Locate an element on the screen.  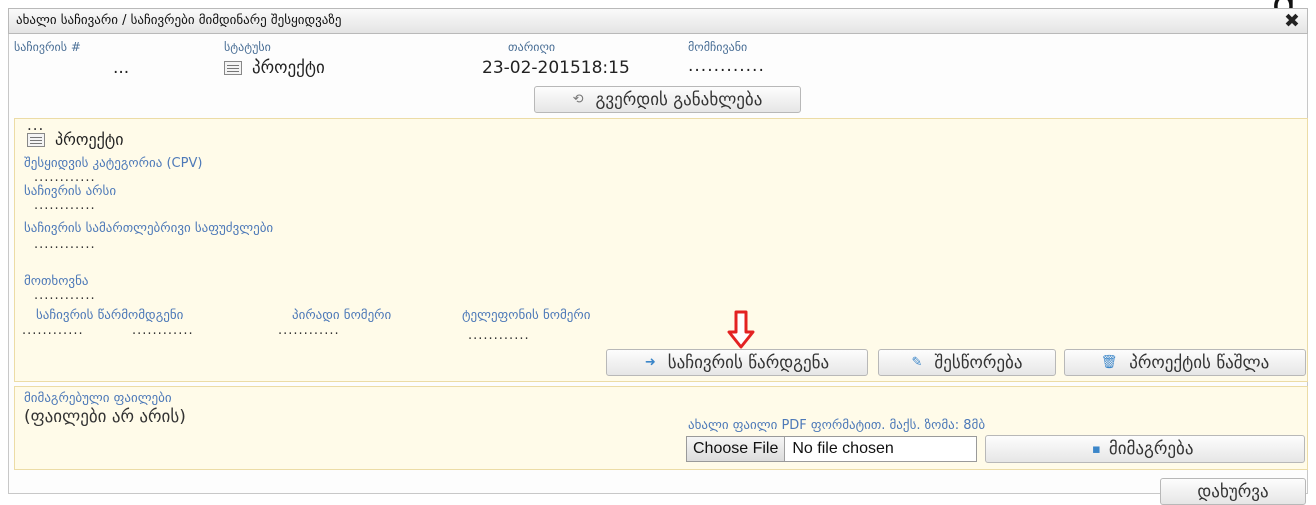
complaint-number-label: საჩივრის # is located at coordinates (47, 47).